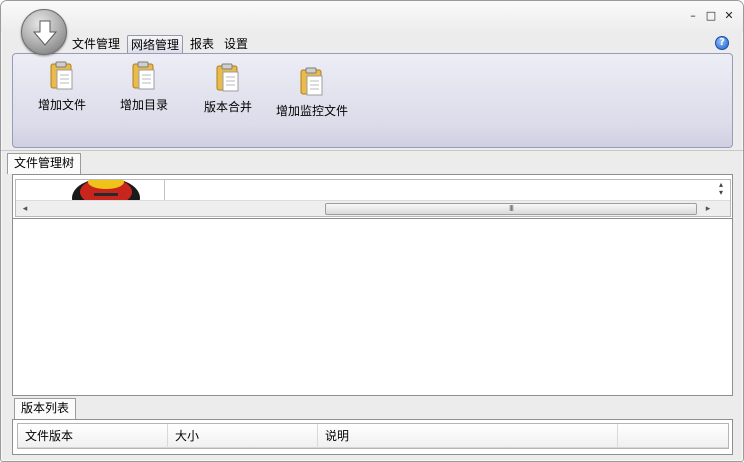 The image size is (744, 462). I want to click on version-list-panel: 文件版本 大小 说明, so click(372, 437).